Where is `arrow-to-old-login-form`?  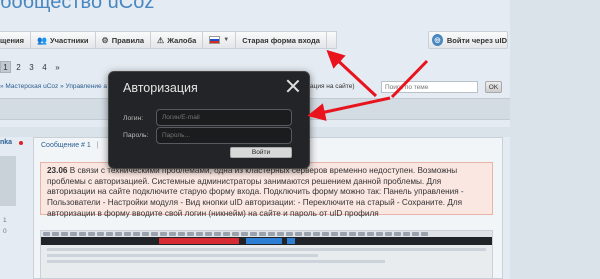 arrow-to-old-login-form is located at coordinates (352, 73).